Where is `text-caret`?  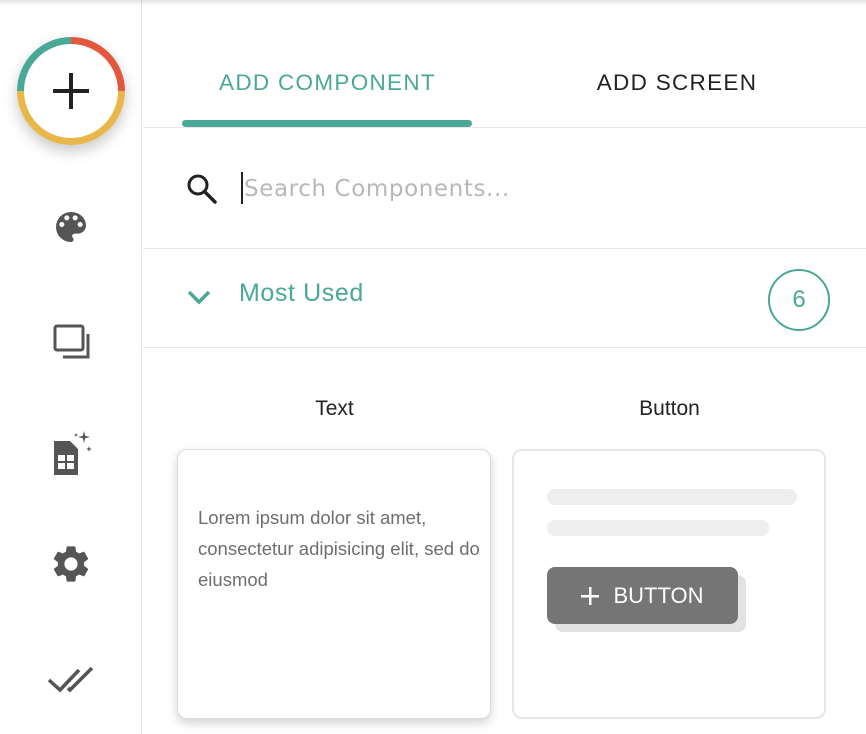
text-caret is located at coordinates (242, 188).